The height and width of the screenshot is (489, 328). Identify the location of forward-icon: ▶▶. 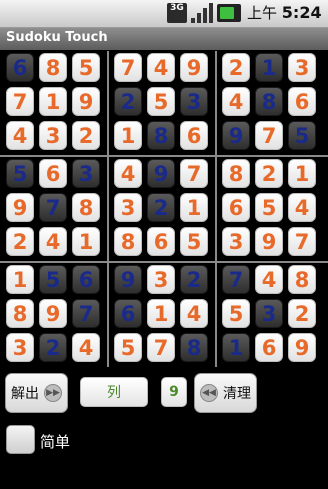
(53, 393).